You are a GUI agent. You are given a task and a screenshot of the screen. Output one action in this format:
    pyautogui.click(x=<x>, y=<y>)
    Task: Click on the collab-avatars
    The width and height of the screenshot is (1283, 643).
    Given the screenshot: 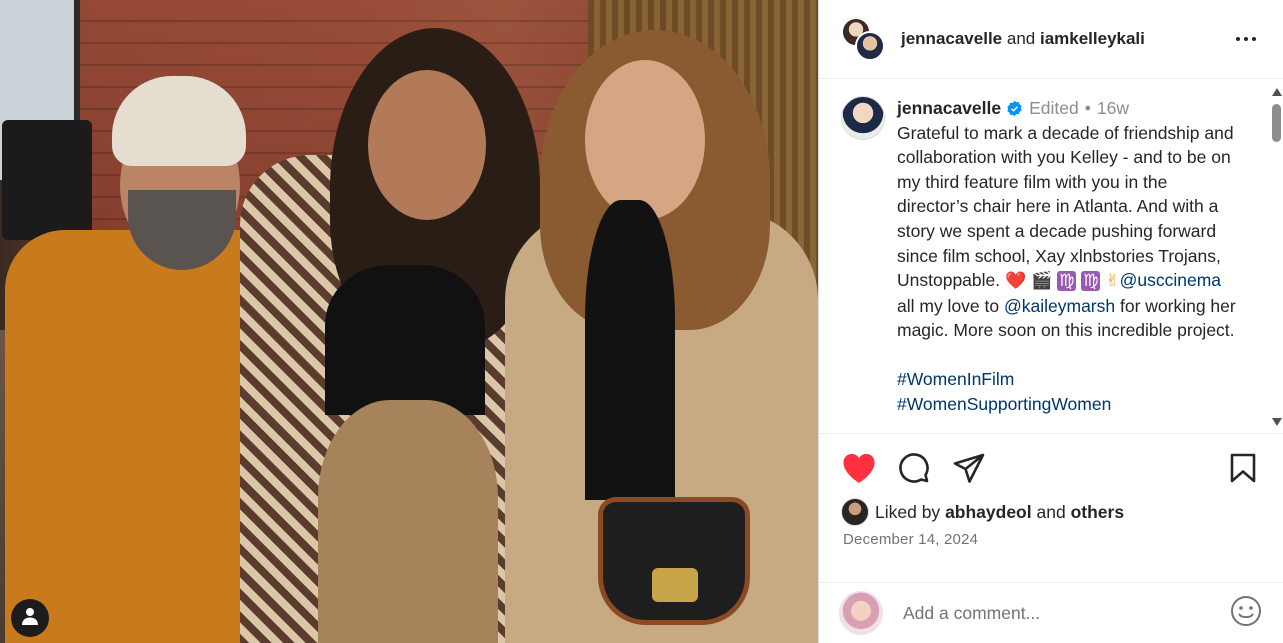 What is the action you would take?
    pyautogui.click(x=863, y=39)
    